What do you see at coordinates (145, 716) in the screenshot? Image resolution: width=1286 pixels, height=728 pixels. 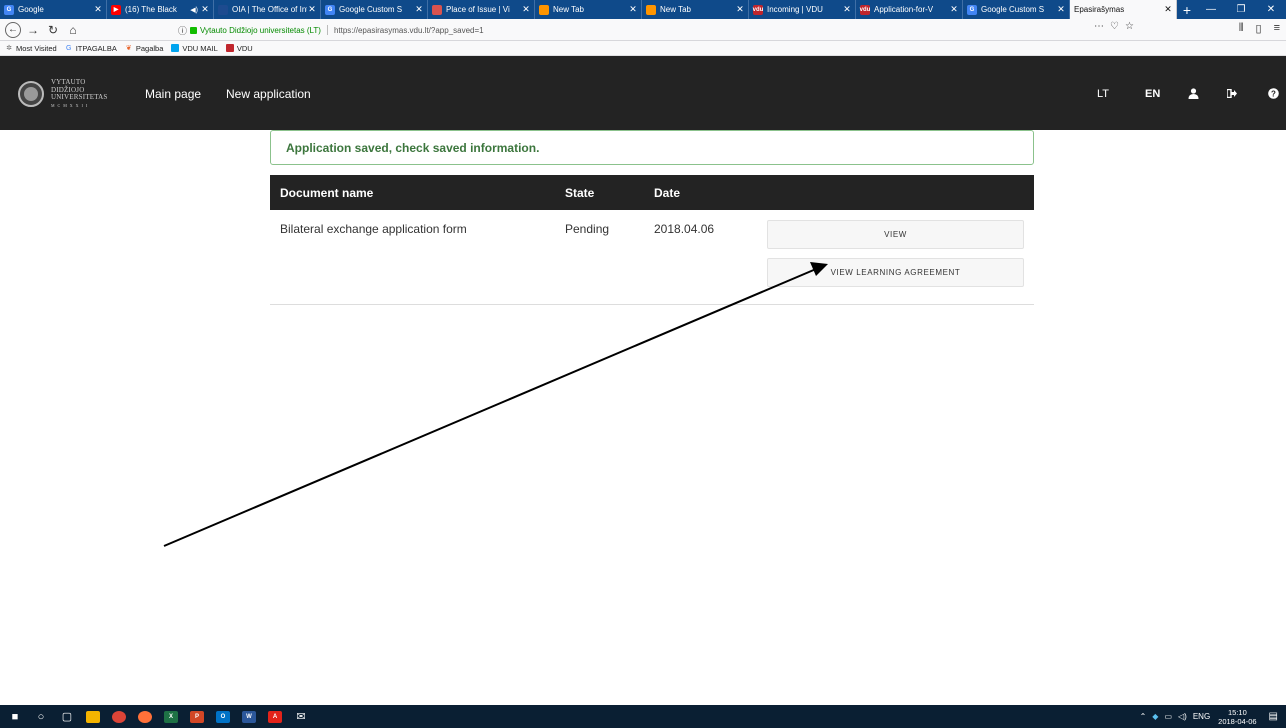 I see `firefox-icon` at bounding box center [145, 716].